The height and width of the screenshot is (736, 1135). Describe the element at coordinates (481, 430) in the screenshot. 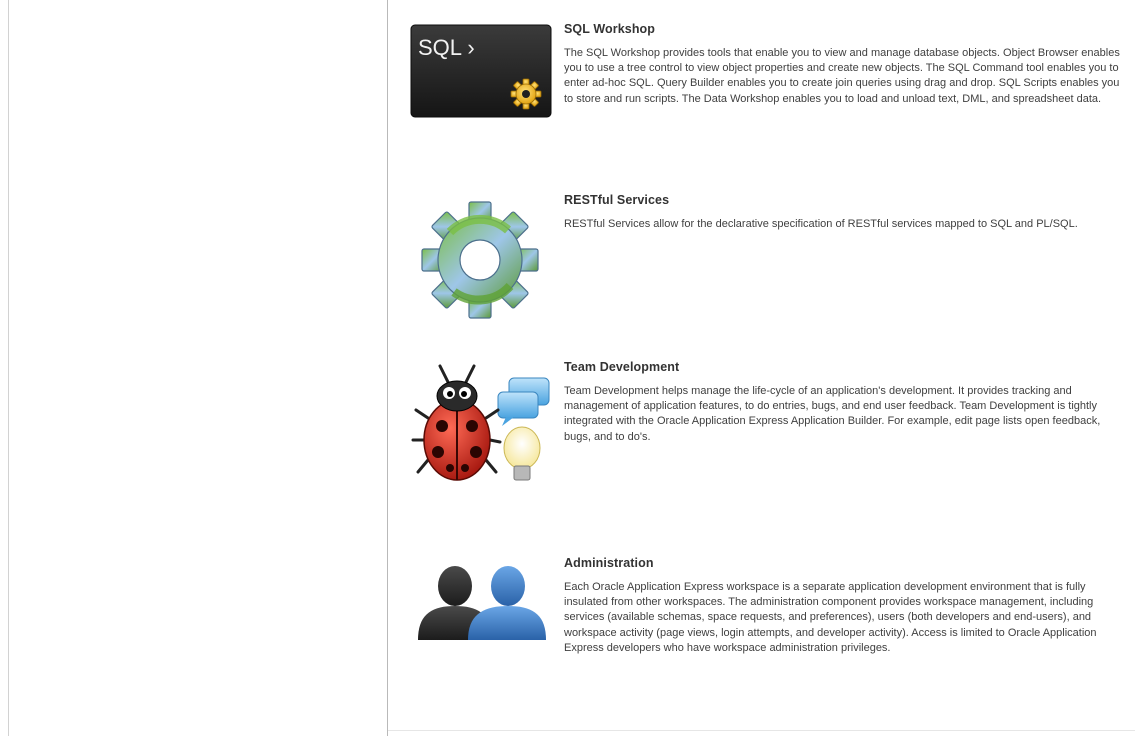

I see `team-development-icon` at that location.